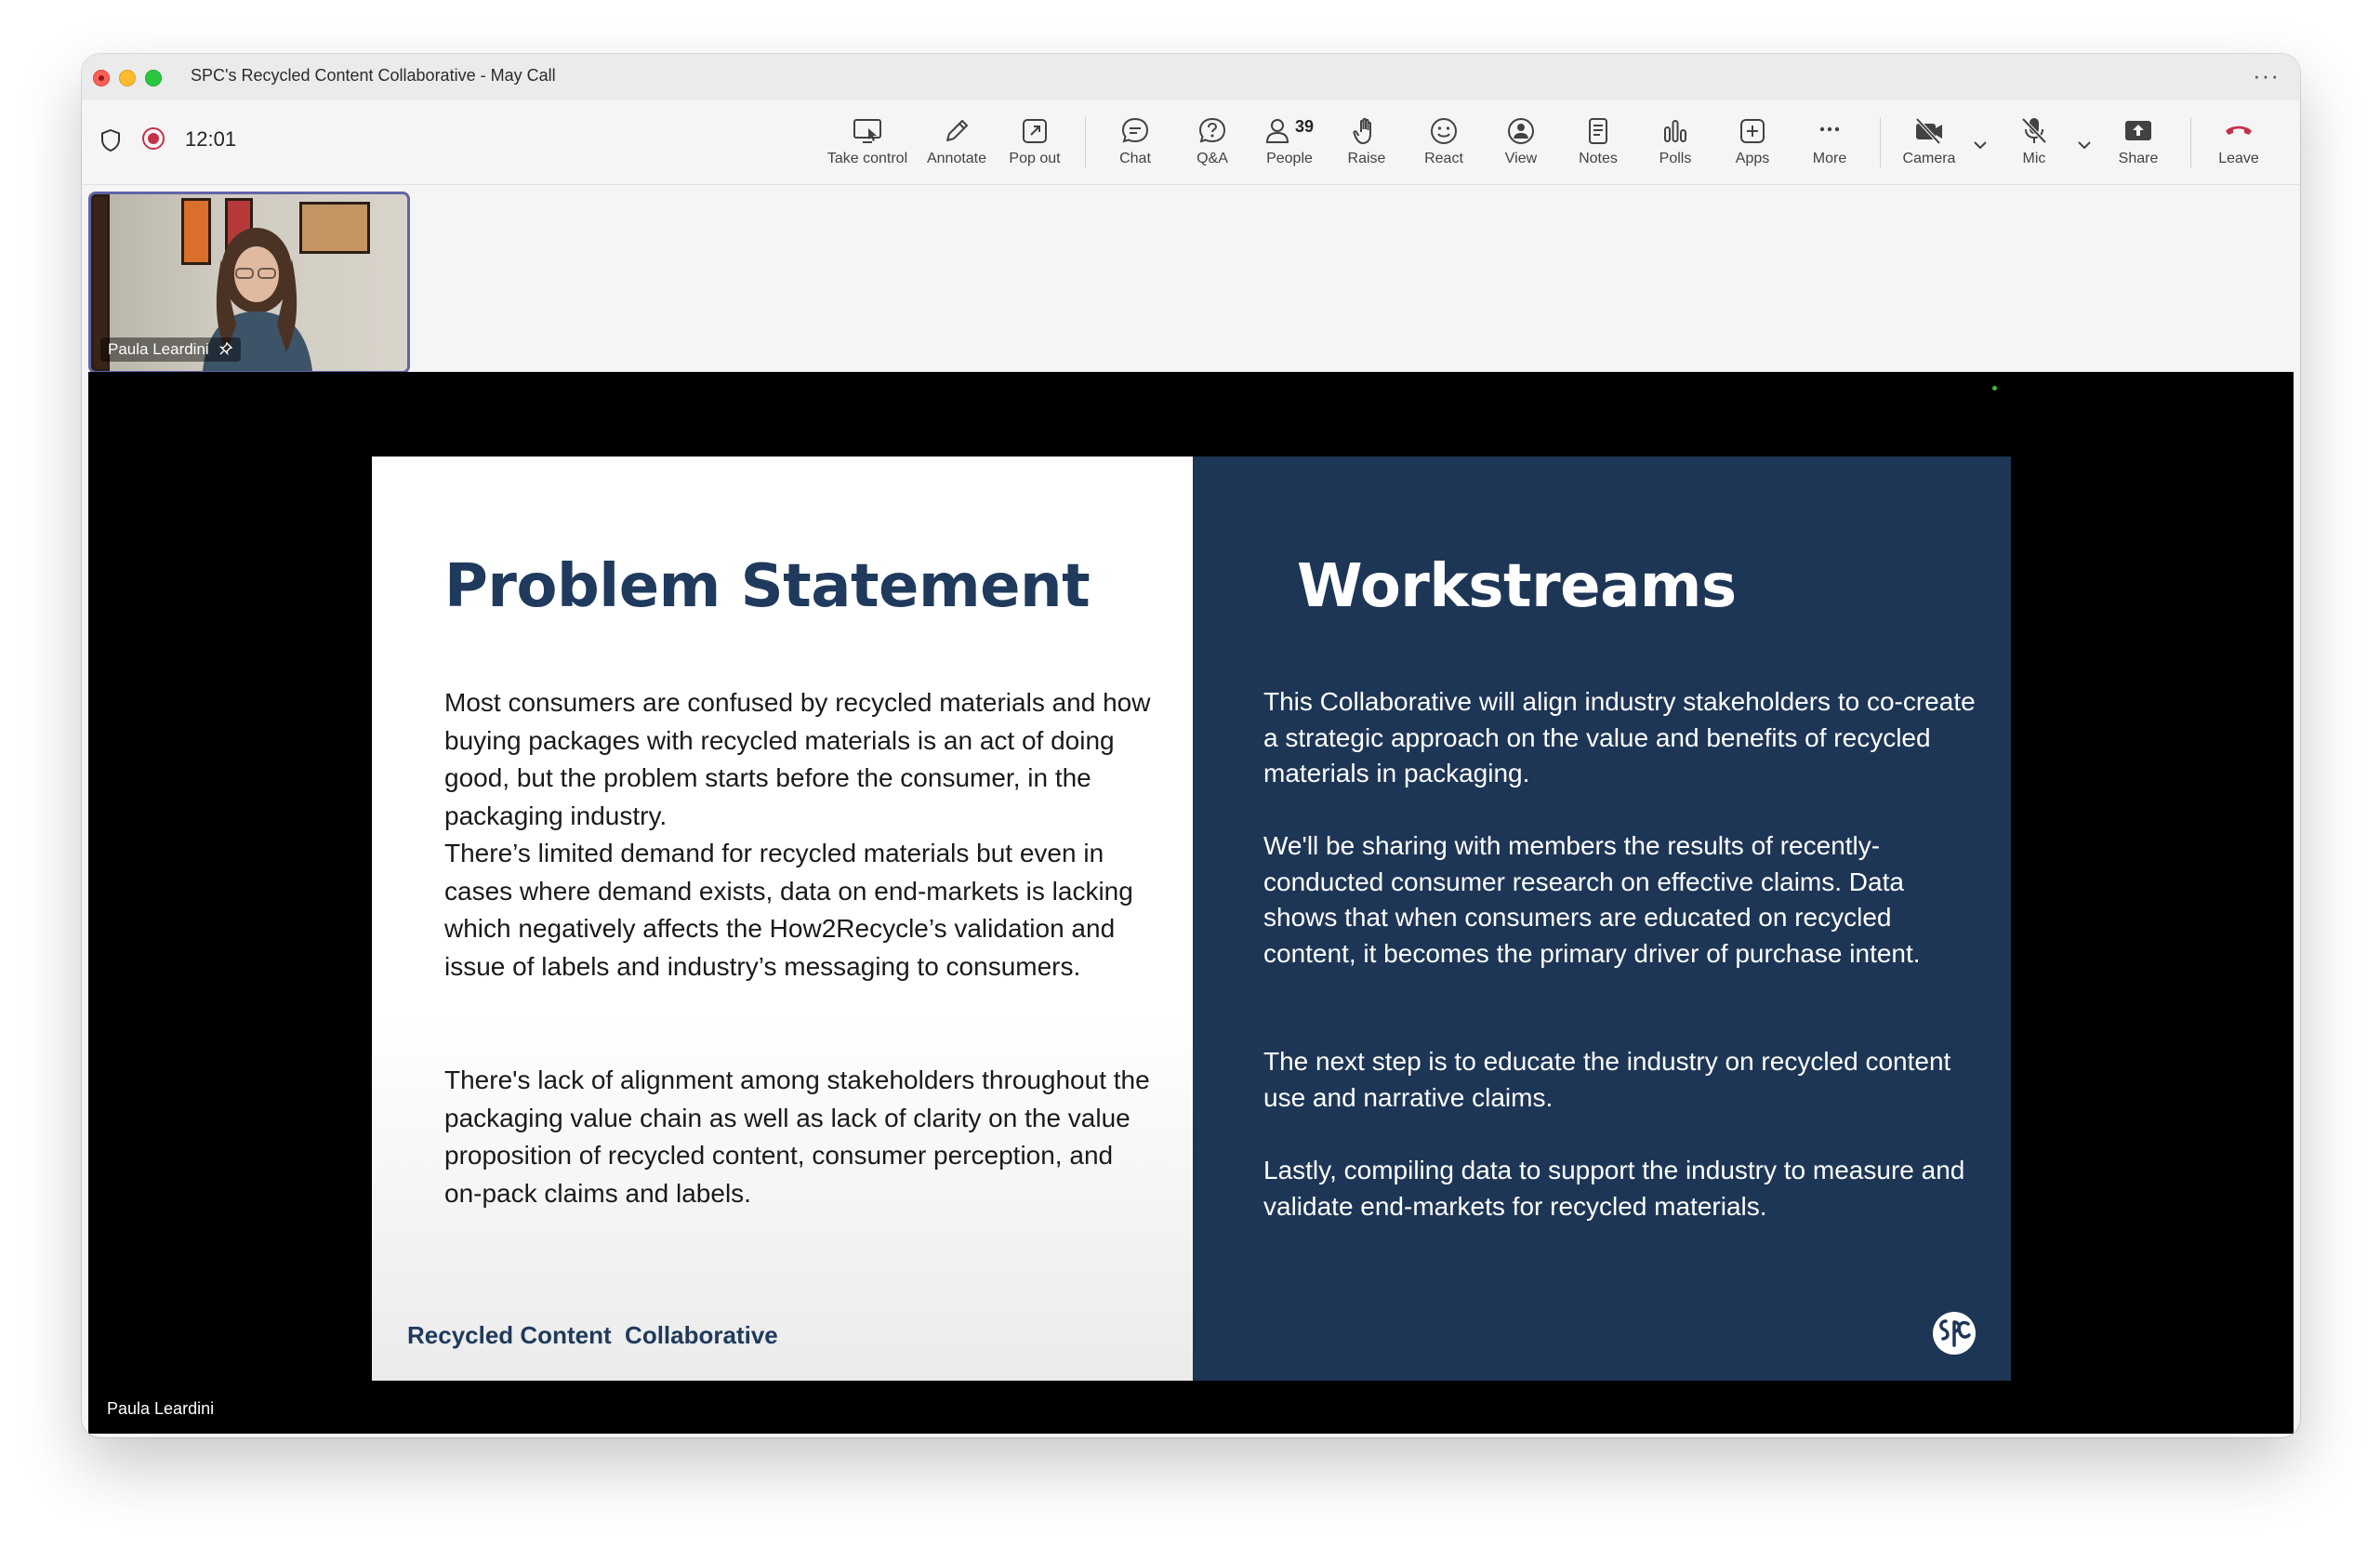 This screenshot has height=1548, width=2380. What do you see at coordinates (153, 78) in the screenshot?
I see `zoom-window-button` at bounding box center [153, 78].